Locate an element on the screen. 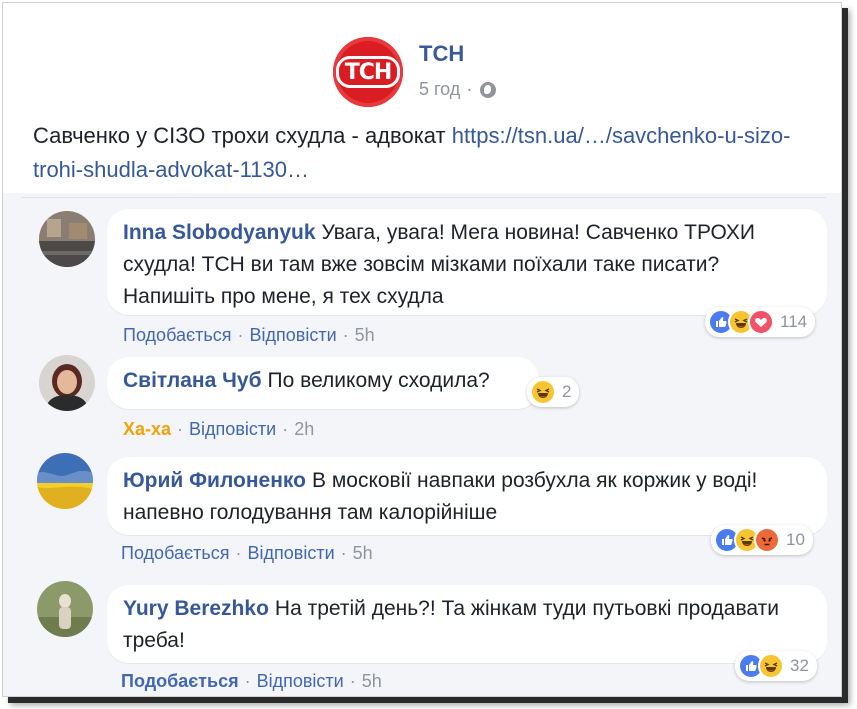  reactions-summary: 2 is located at coordinates (553, 392).